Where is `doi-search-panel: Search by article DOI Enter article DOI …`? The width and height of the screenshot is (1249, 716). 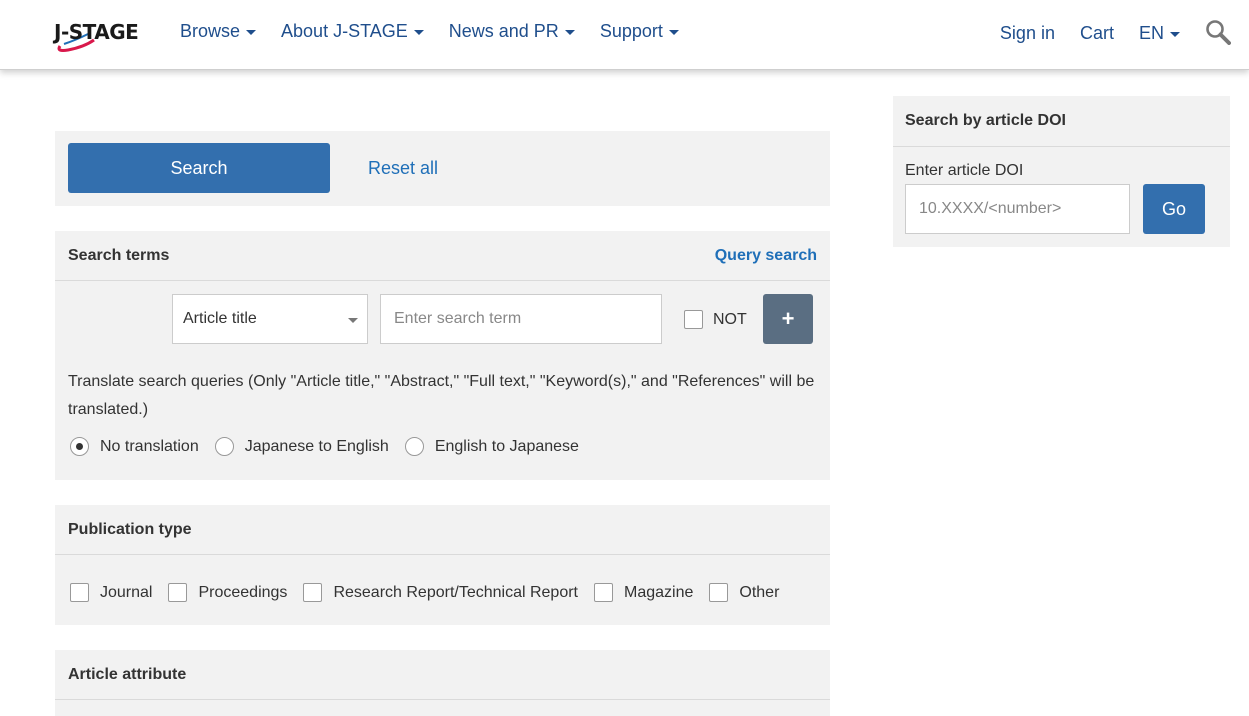
doi-search-panel: Search by article DOI Enter article DOI … is located at coordinates (1061, 171).